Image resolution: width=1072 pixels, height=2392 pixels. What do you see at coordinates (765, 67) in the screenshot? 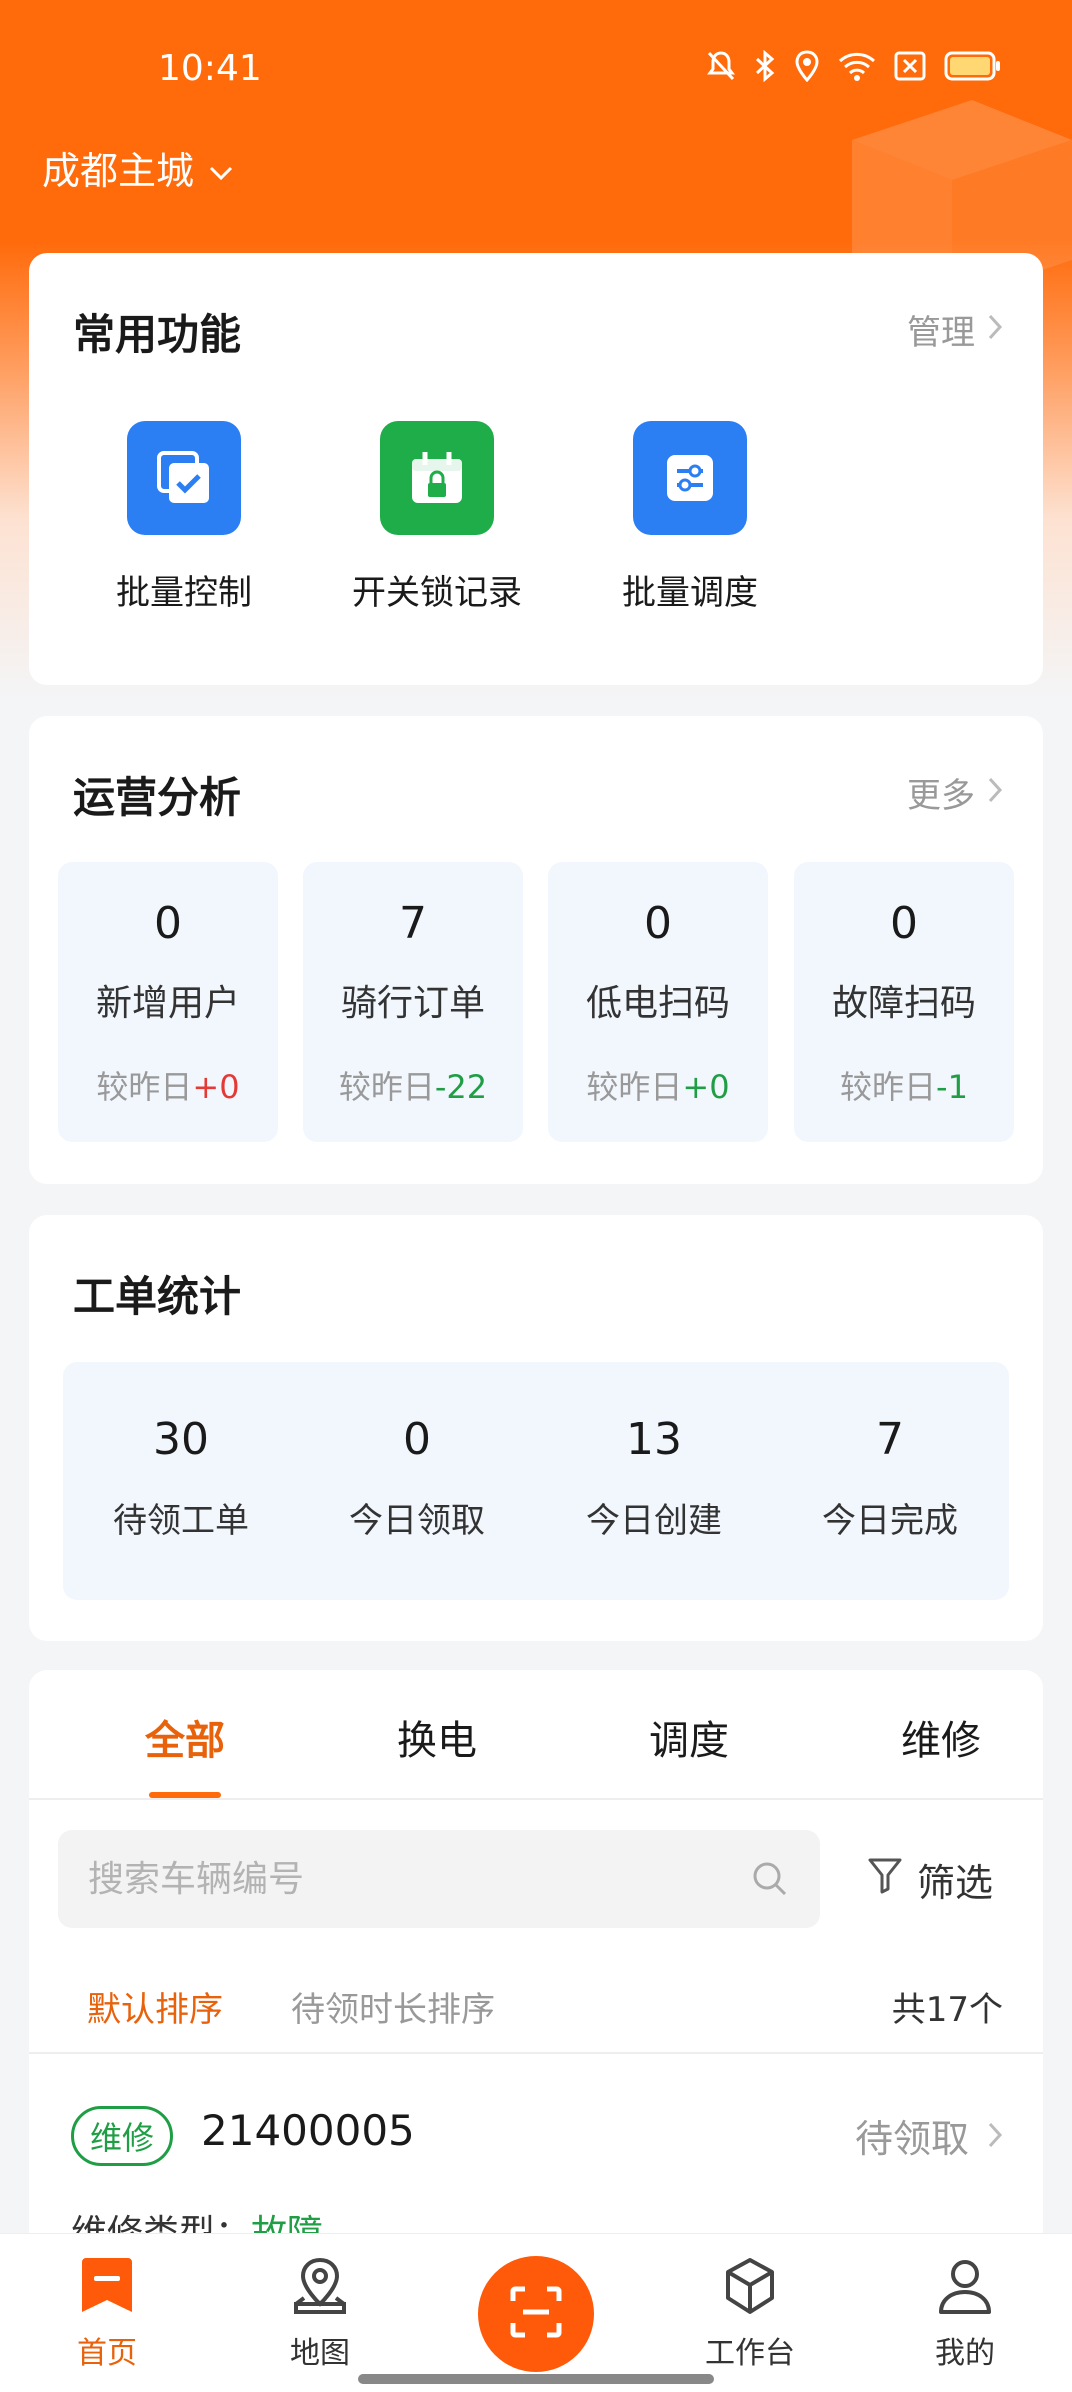
I see `bluetooth-icon` at bounding box center [765, 67].